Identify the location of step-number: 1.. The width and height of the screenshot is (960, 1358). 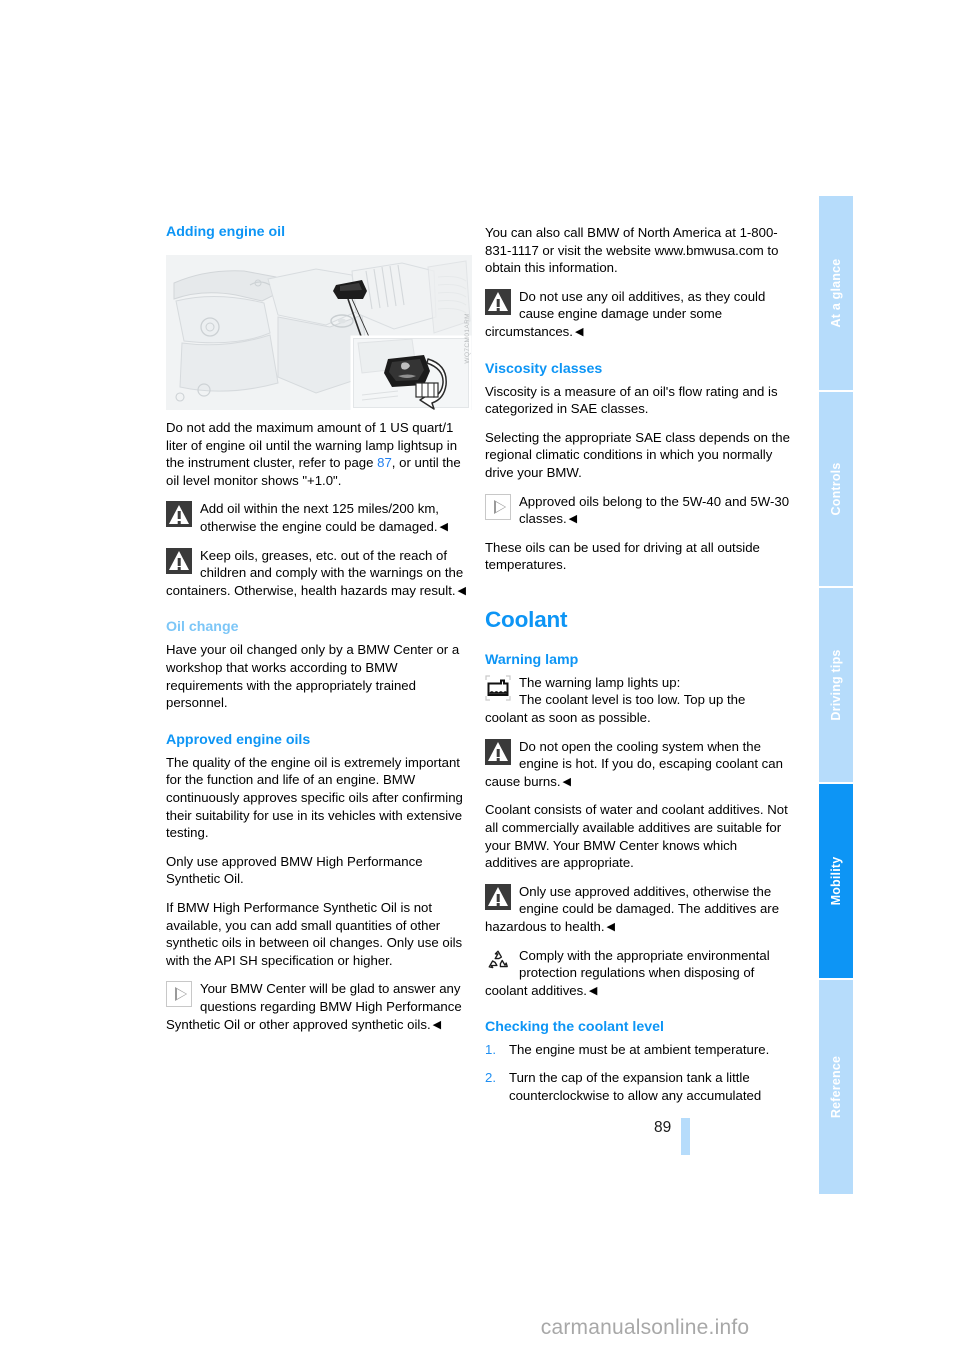
(490, 1050).